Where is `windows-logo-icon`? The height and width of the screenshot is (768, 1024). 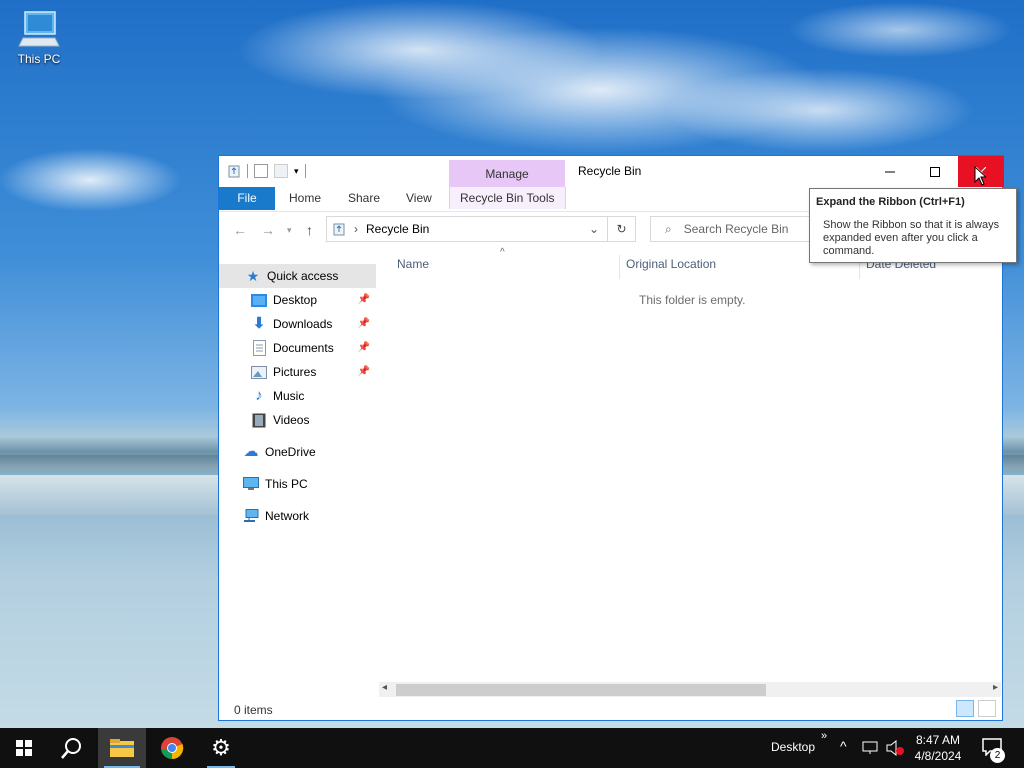
windows-logo-icon is located at coordinates (24, 748).